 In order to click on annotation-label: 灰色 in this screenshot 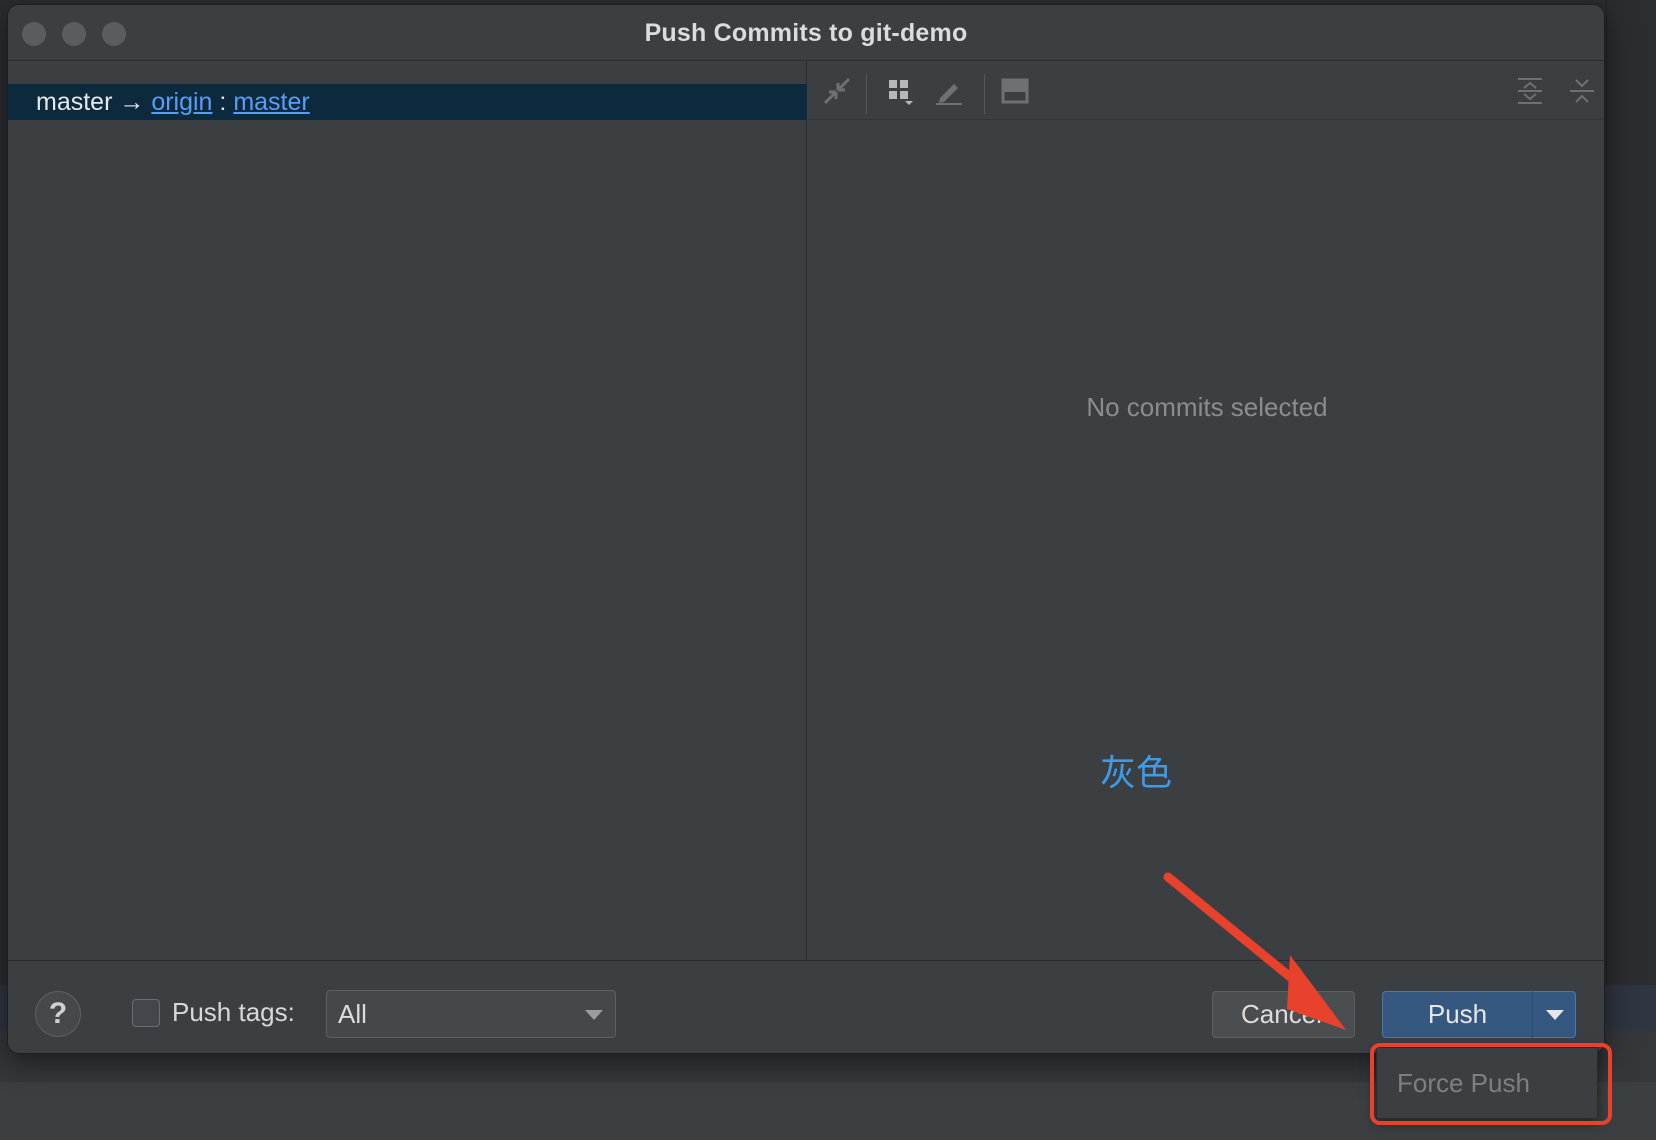, I will do `click(1136, 773)`.